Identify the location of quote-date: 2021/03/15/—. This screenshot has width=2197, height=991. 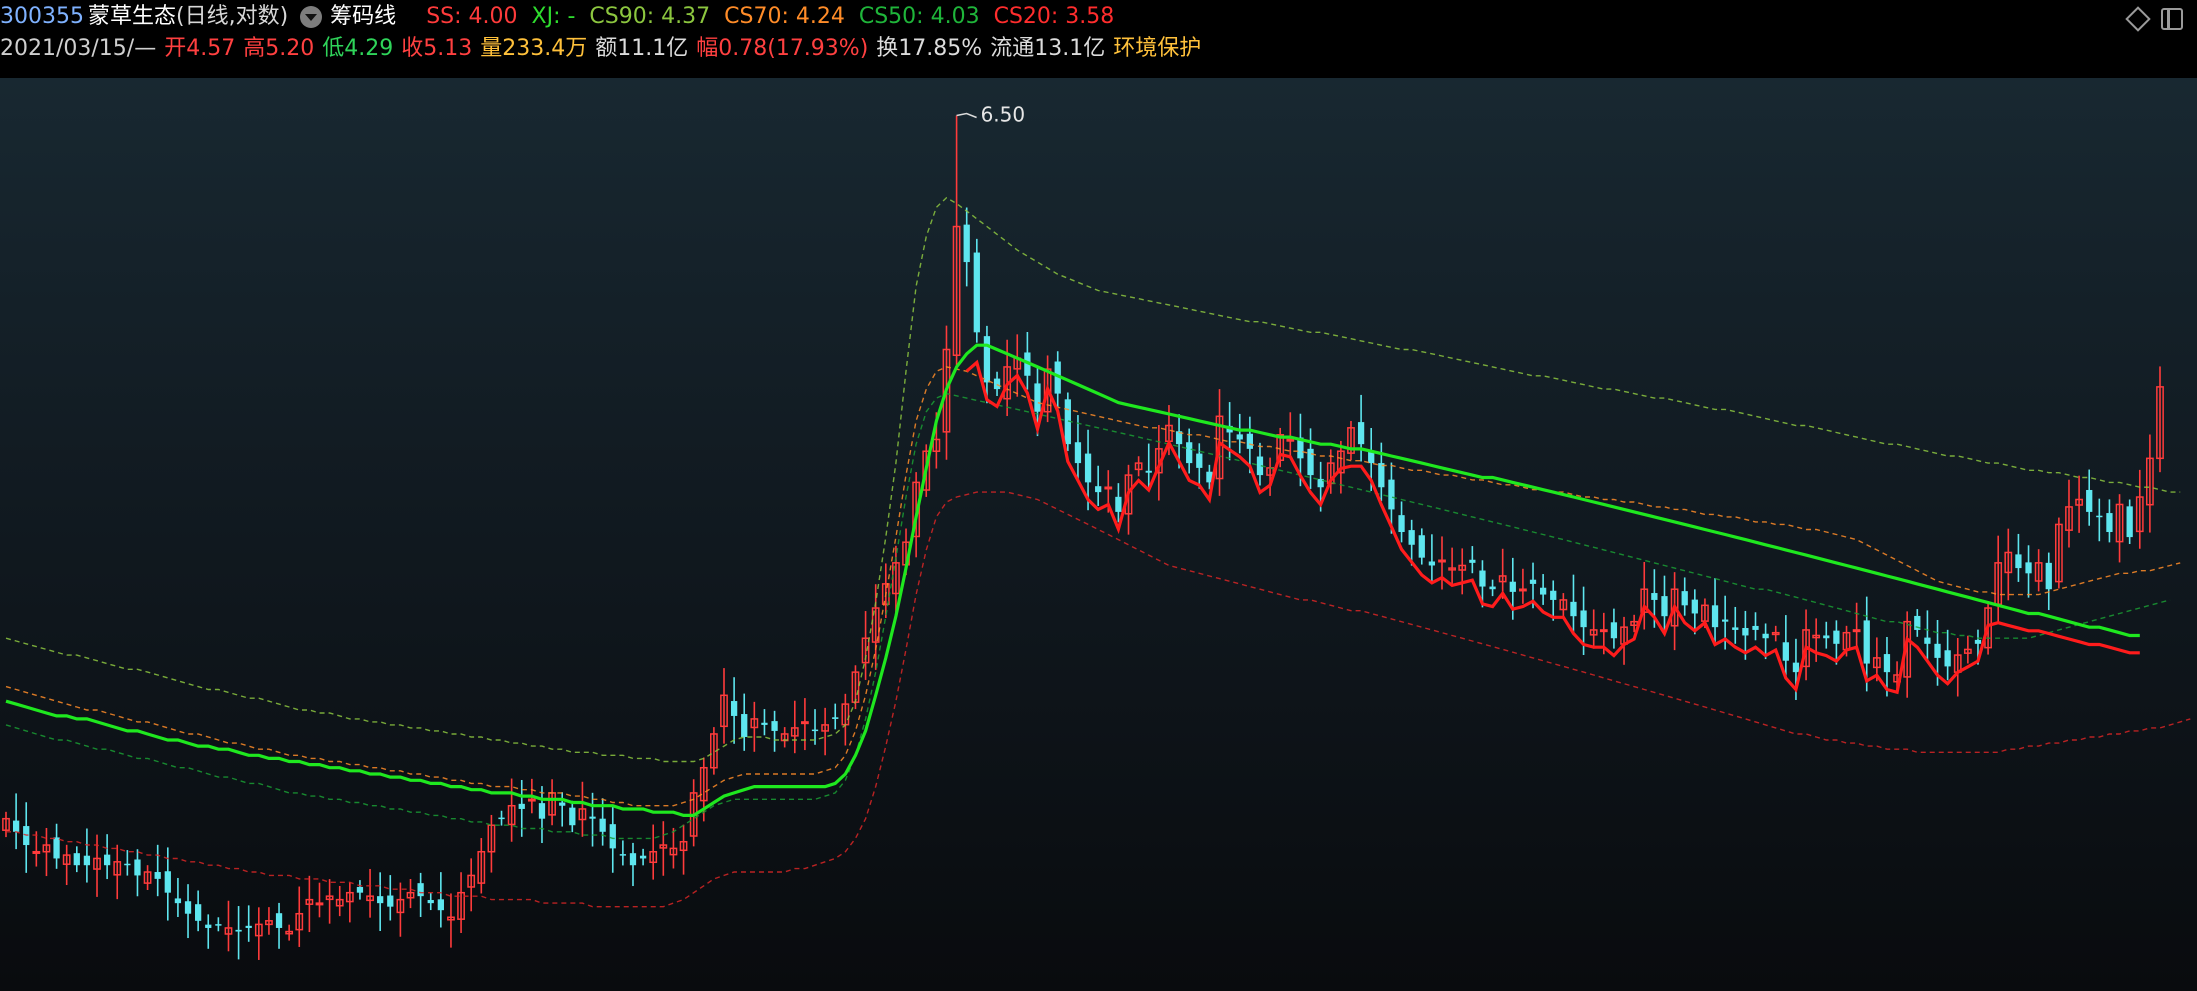
(78, 48).